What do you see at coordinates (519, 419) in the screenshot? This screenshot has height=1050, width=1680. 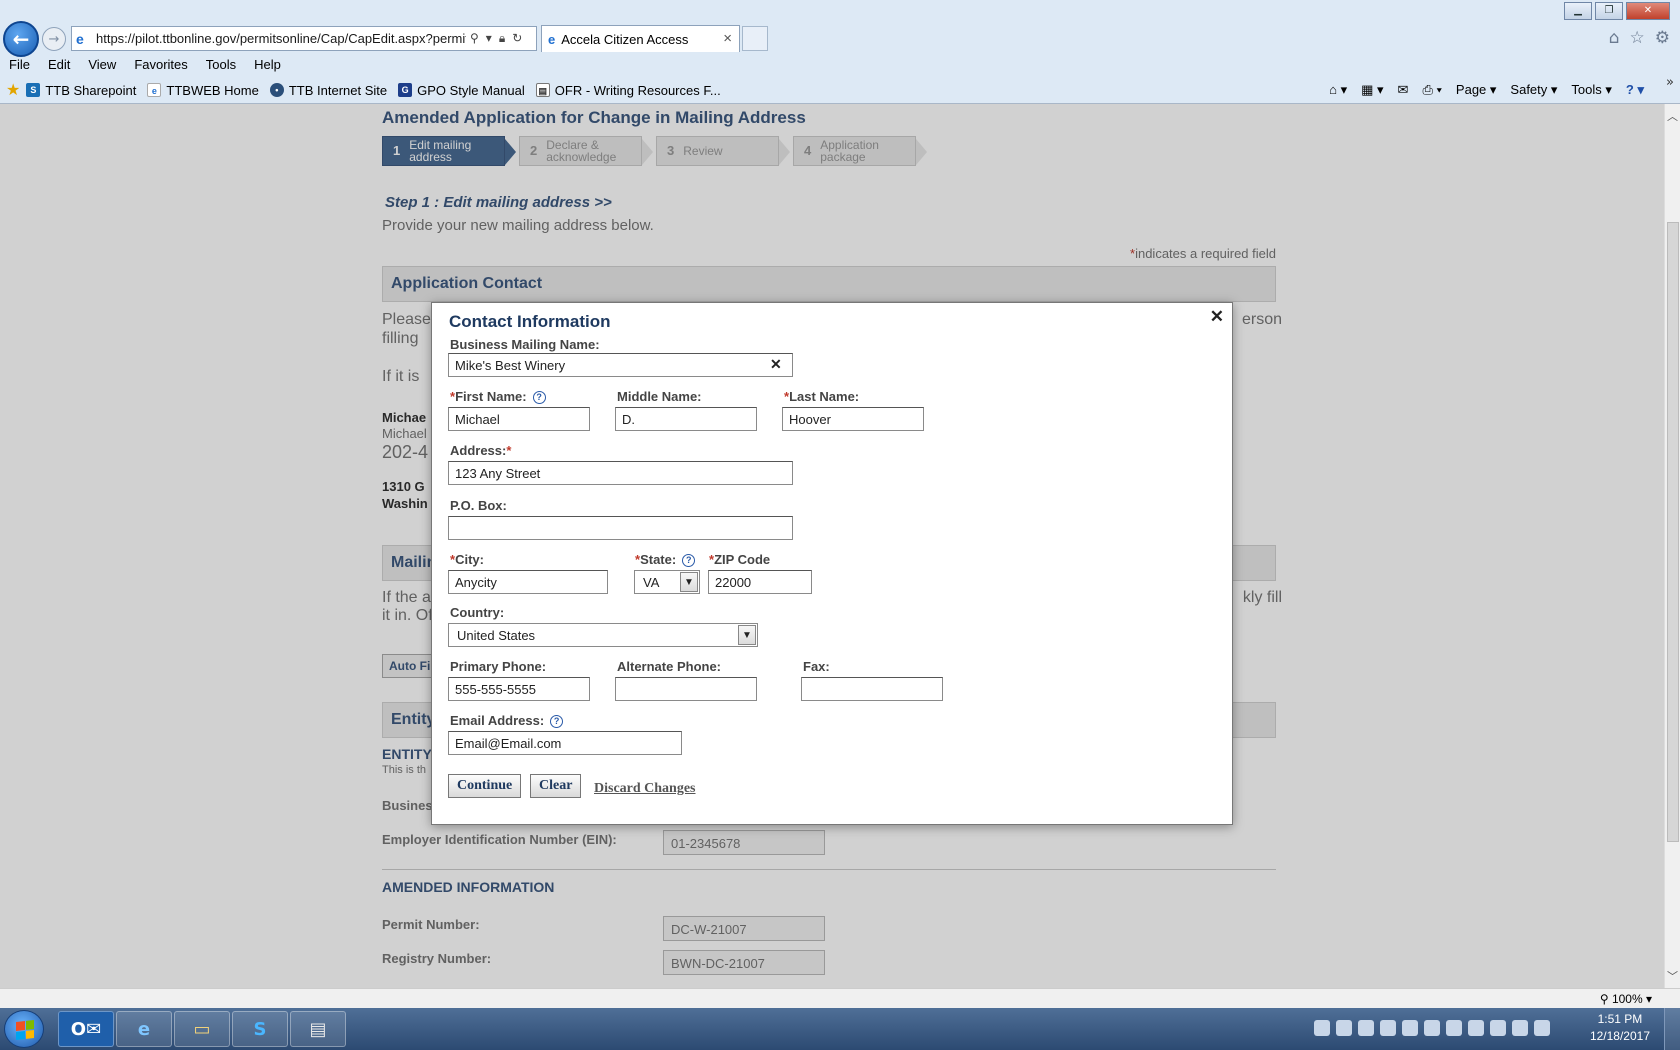 I see `first-name-input` at bounding box center [519, 419].